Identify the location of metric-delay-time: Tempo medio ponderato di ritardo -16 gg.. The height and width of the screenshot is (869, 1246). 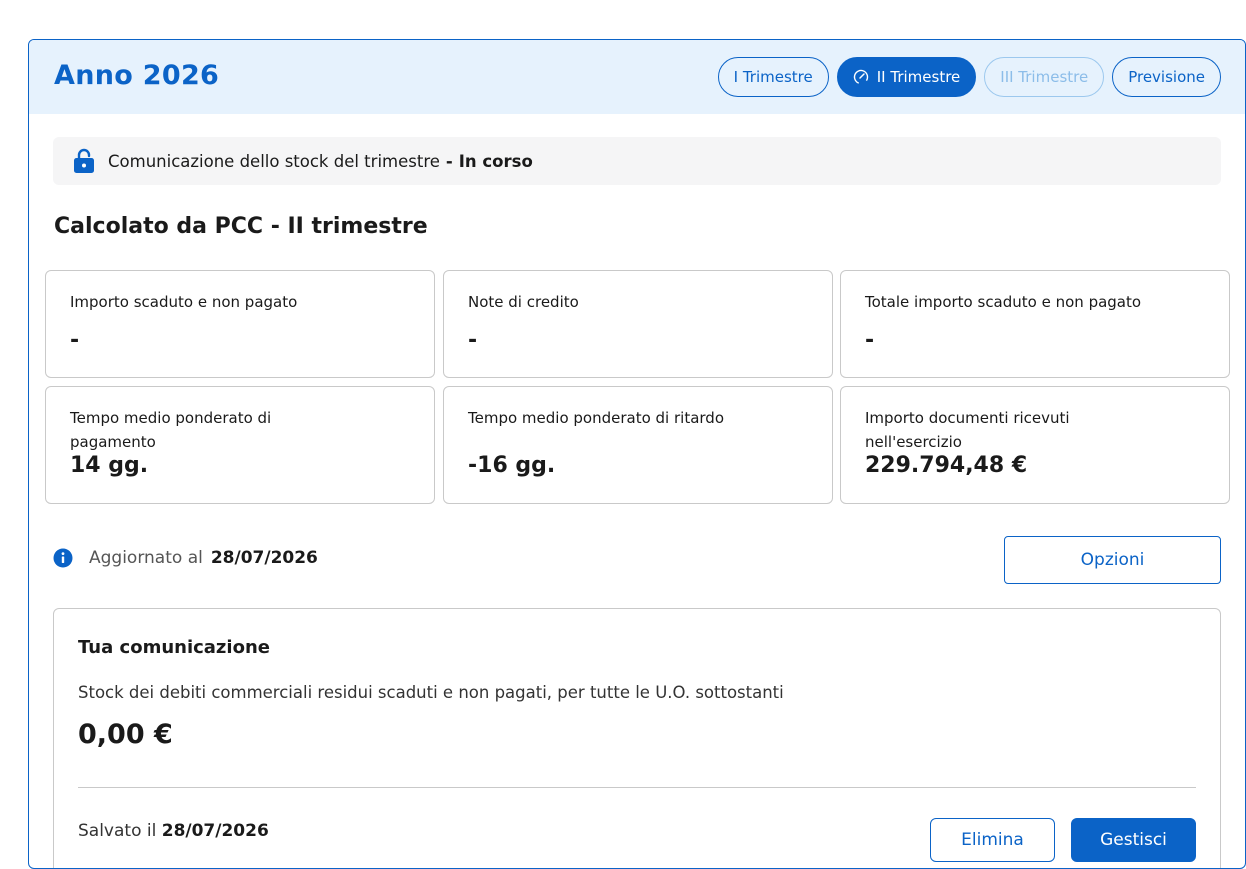
(638, 445).